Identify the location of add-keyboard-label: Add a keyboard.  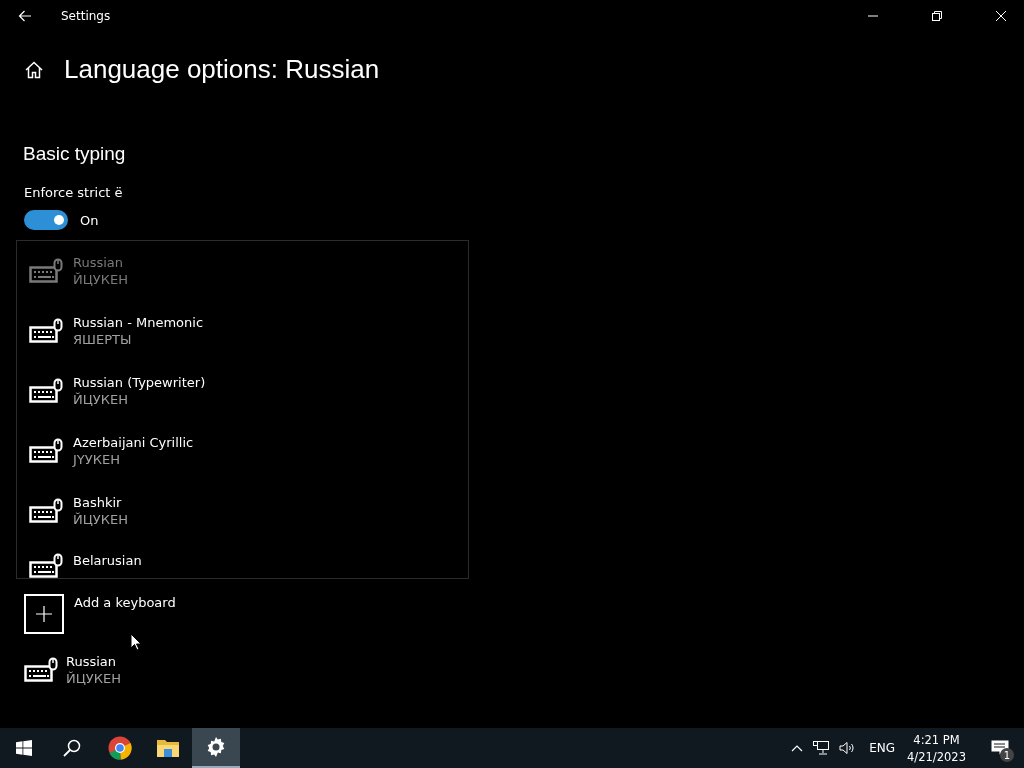
(125, 602).